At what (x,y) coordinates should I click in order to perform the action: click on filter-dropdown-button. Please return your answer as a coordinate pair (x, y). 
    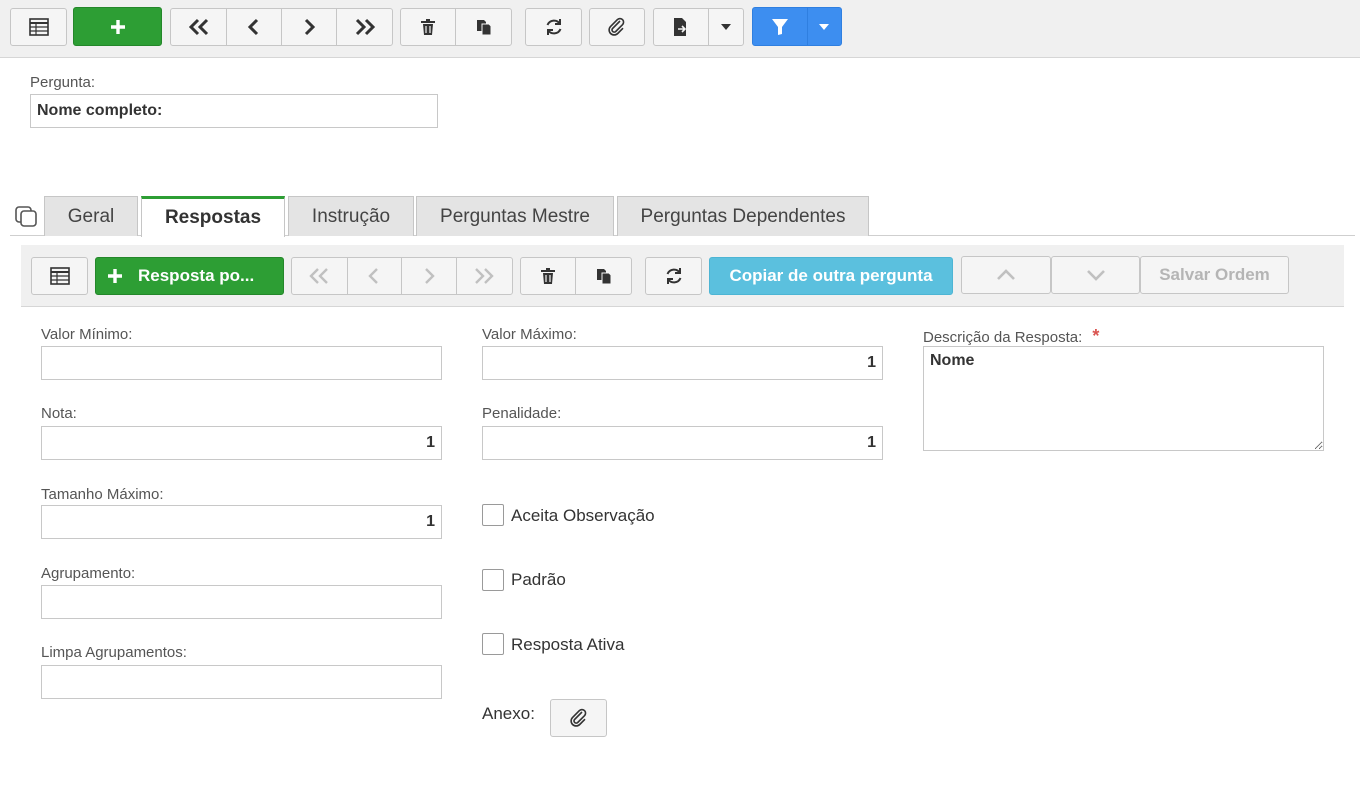
    Looking at the image, I should click on (824, 26).